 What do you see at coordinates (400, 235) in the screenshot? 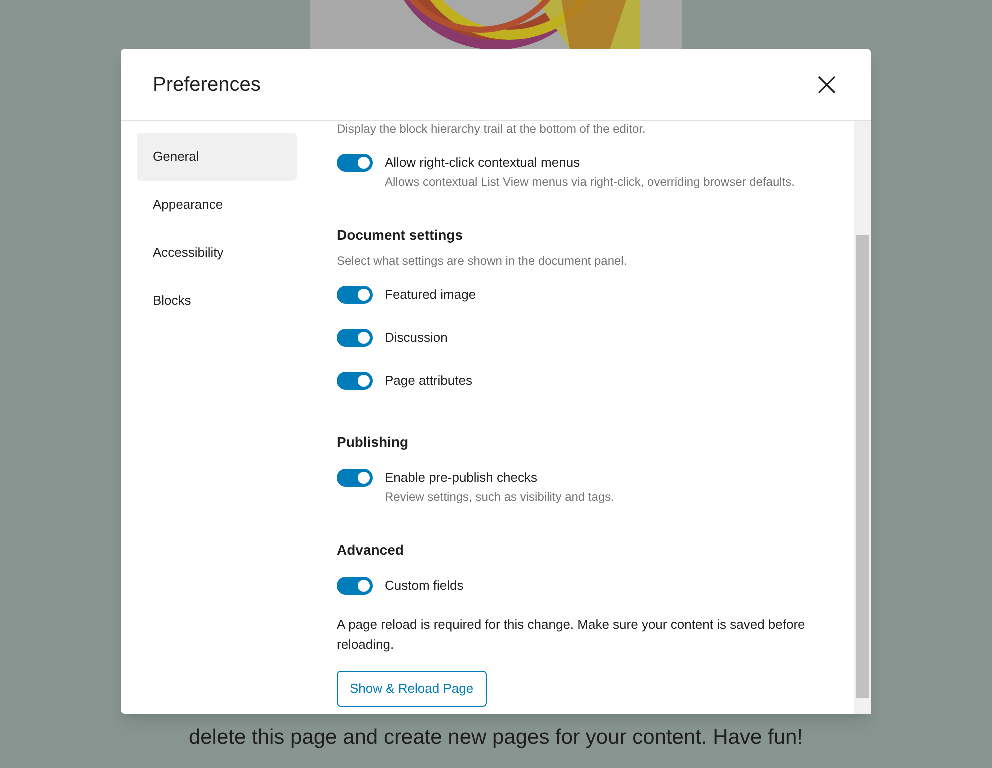
I see `section-heading: Document settings` at bounding box center [400, 235].